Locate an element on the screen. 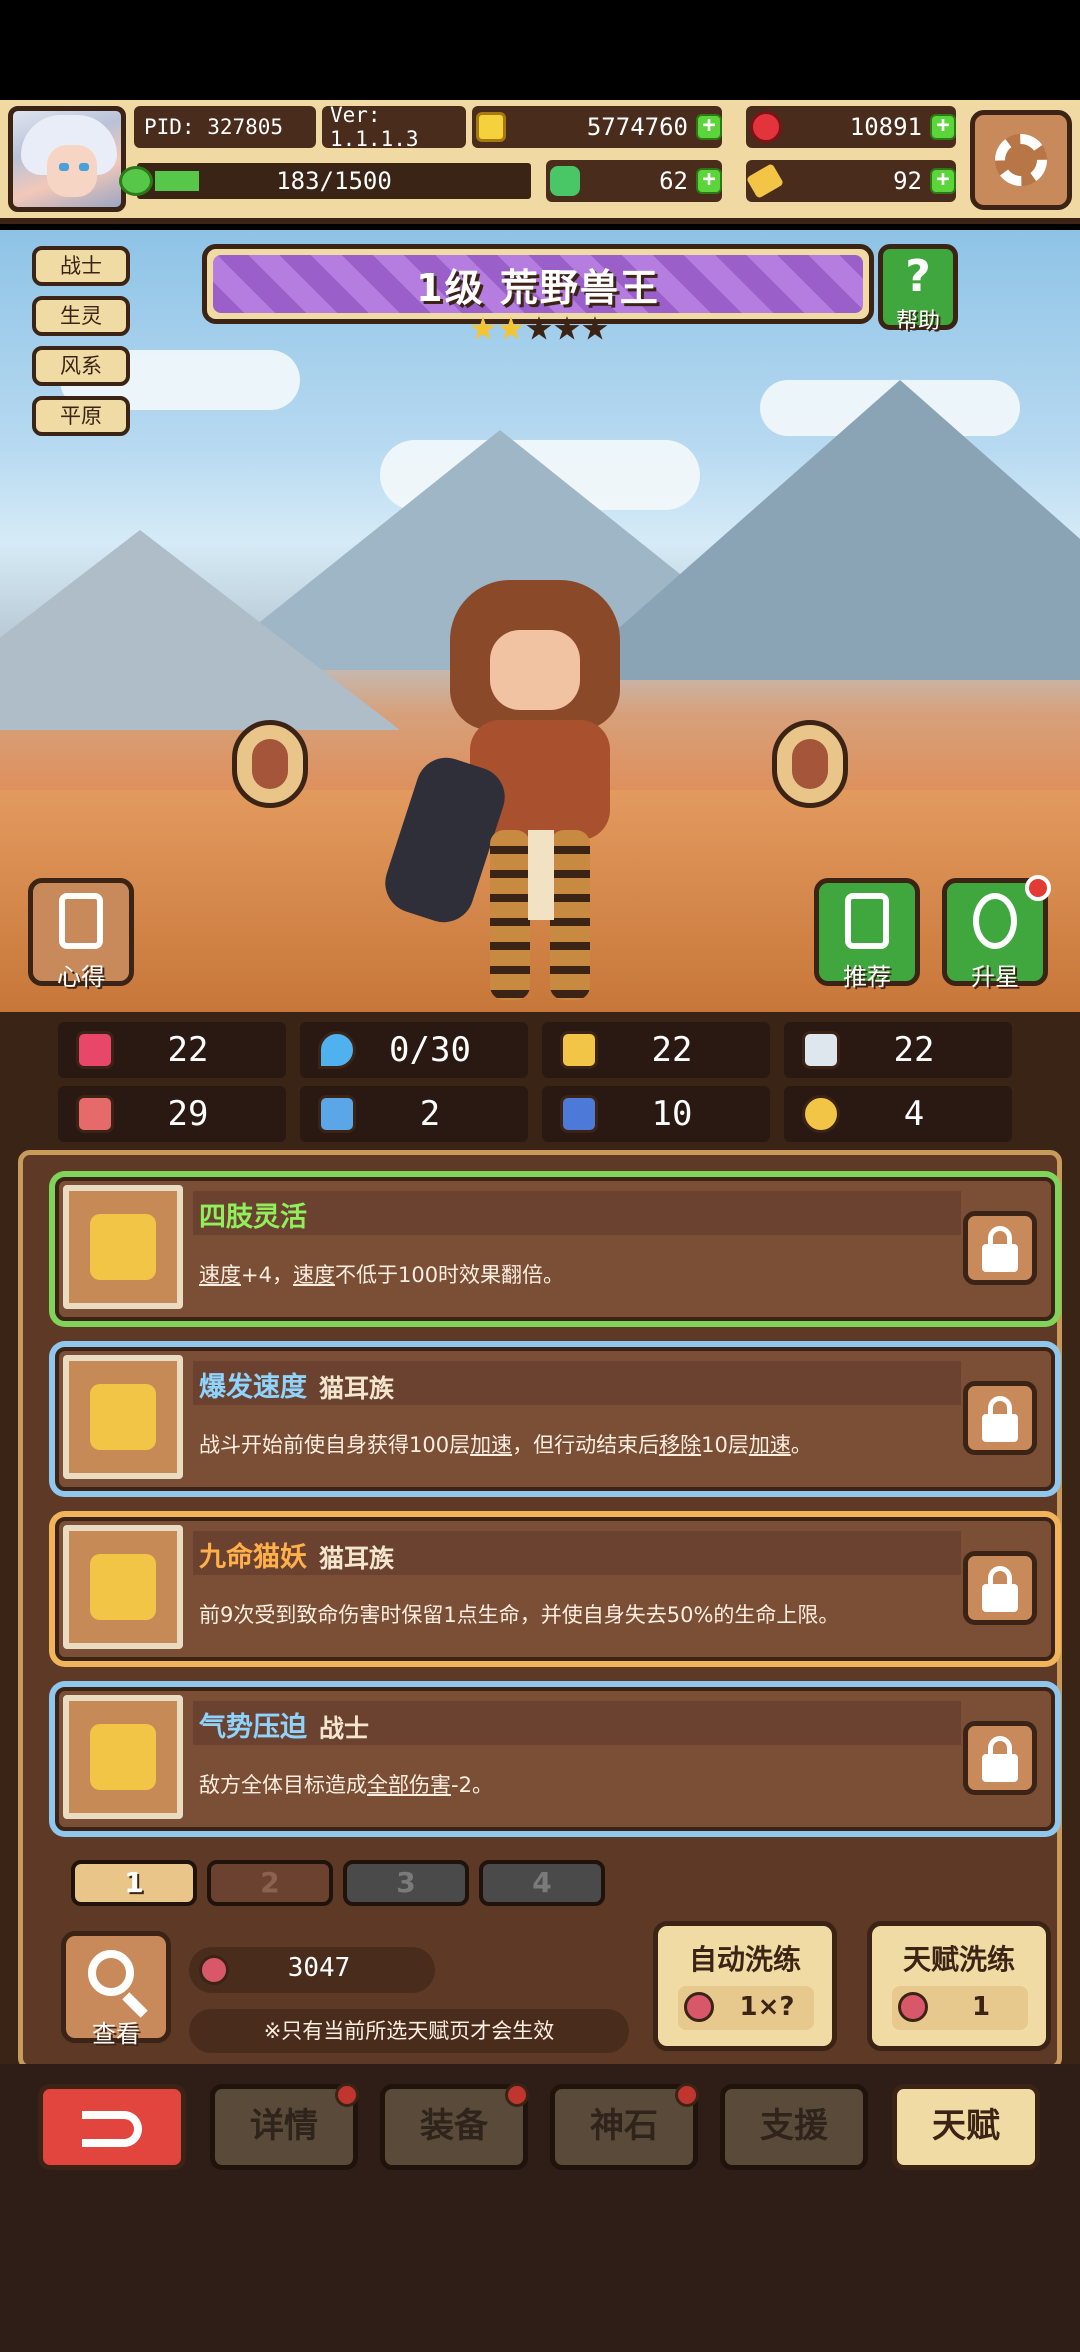 This screenshot has width=1080, height=2352. scroll-icon is located at coordinates (81, 921).